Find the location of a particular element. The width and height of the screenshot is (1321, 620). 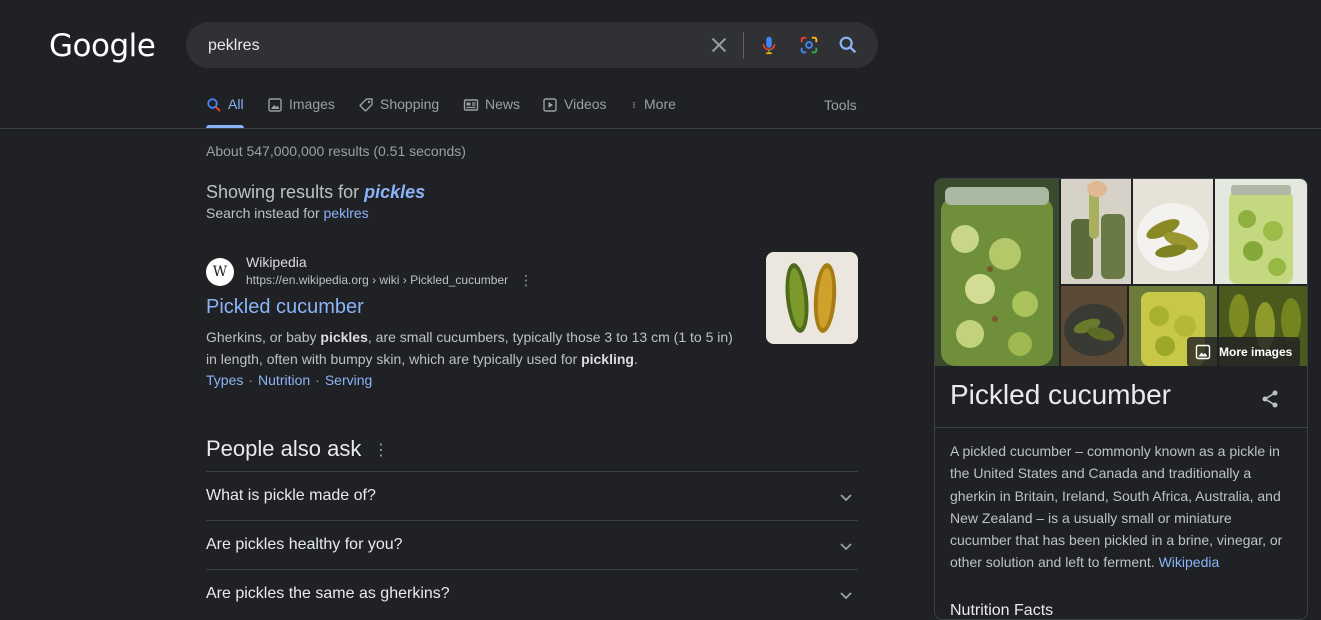

result-site-name: Wikipedia is located at coordinates (276, 262).